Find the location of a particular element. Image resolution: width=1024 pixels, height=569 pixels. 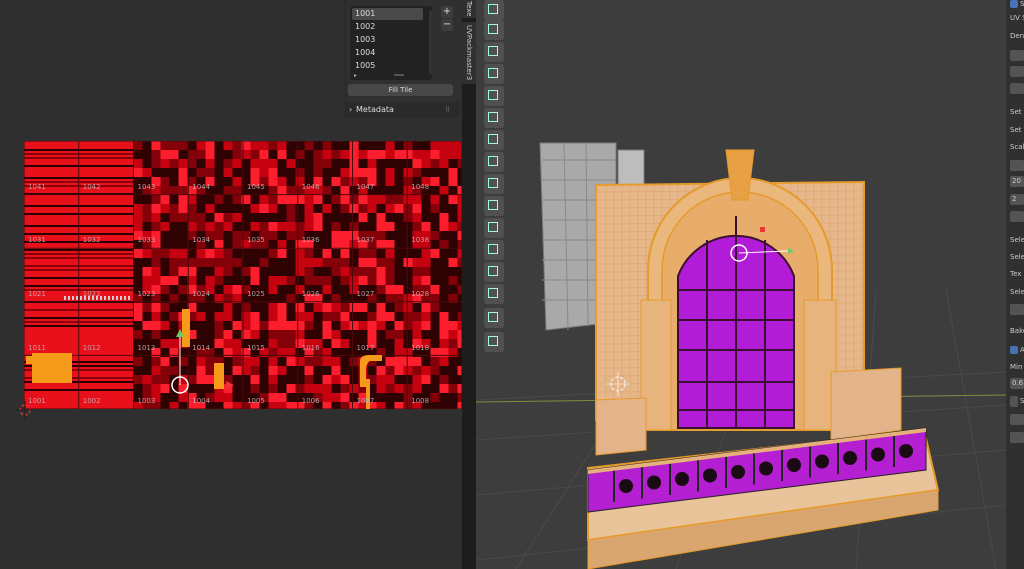

udim-tile-label: 1004 is located at coordinates (201, 401).